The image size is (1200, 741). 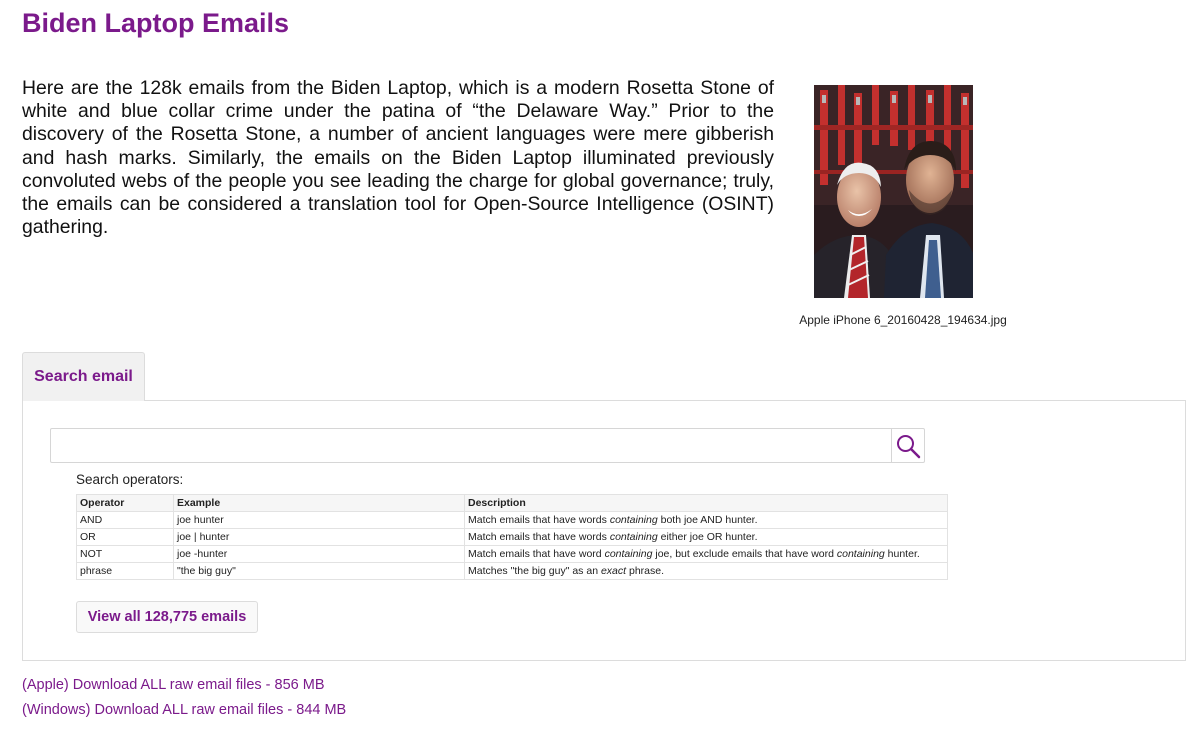 What do you see at coordinates (902, 554) in the screenshot?
I see `description-text: hunter.` at bounding box center [902, 554].